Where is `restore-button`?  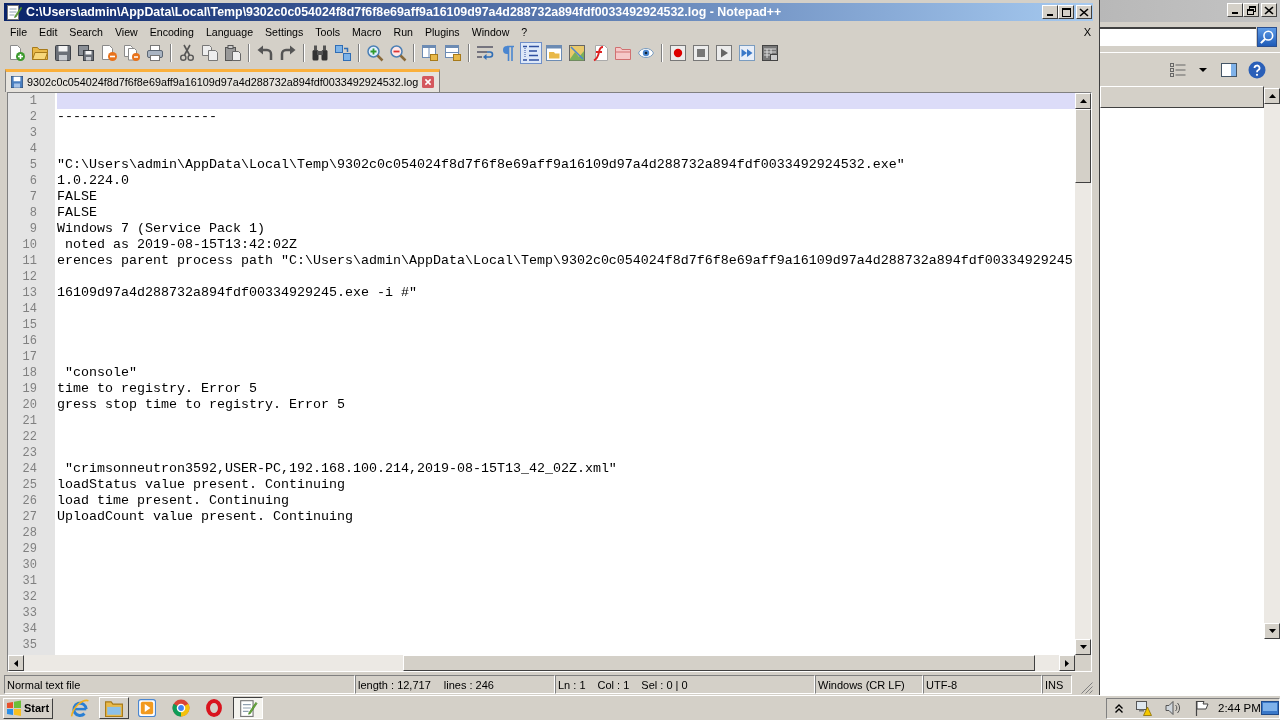 restore-button is located at coordinates (1251, 10).